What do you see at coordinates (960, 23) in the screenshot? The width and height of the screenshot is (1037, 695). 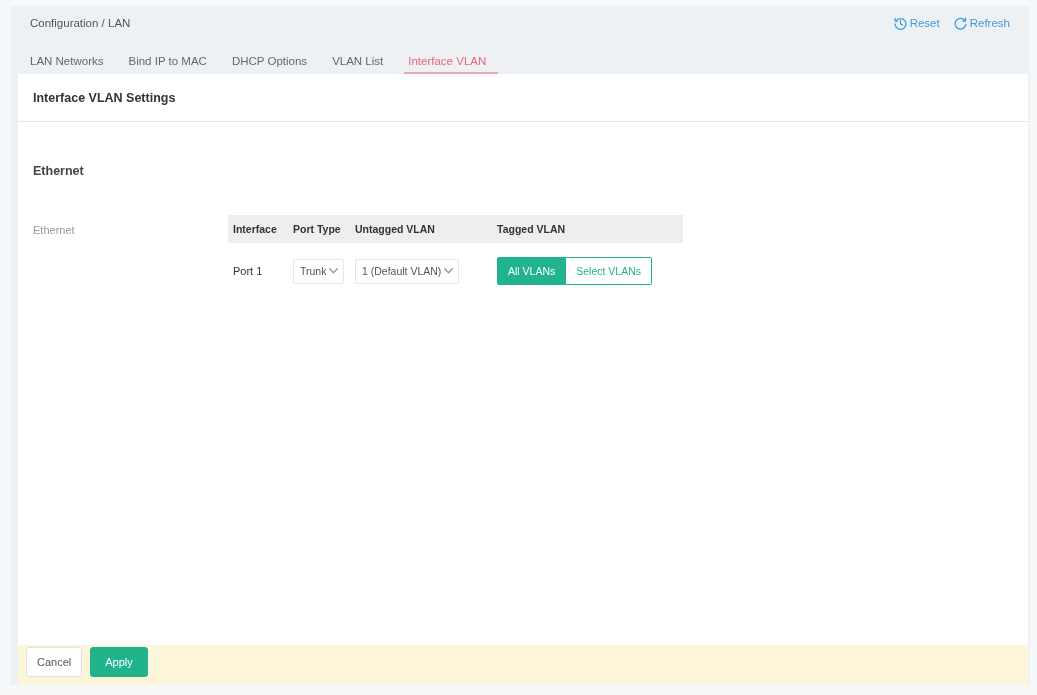 I see `refresh-icon` at bounding box center [960, 23].